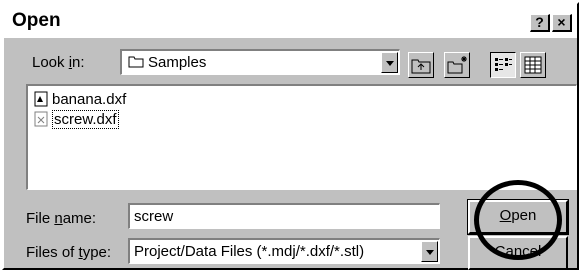  What do you see at coordinates (562, 23) in the screenshot?
I see `close-button: ×` at bounding box center [562, 23].